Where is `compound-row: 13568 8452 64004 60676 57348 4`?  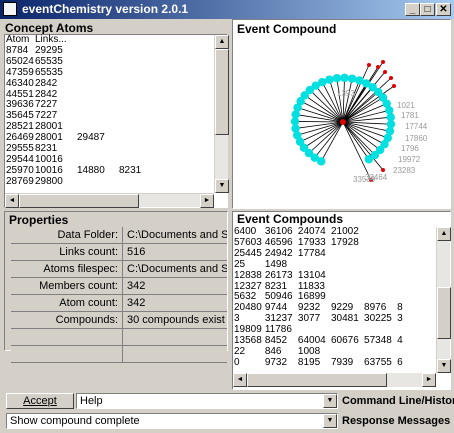
compound-row: 13568 8452 64004 60676 57348 4 is located at coordinates (334, 341).